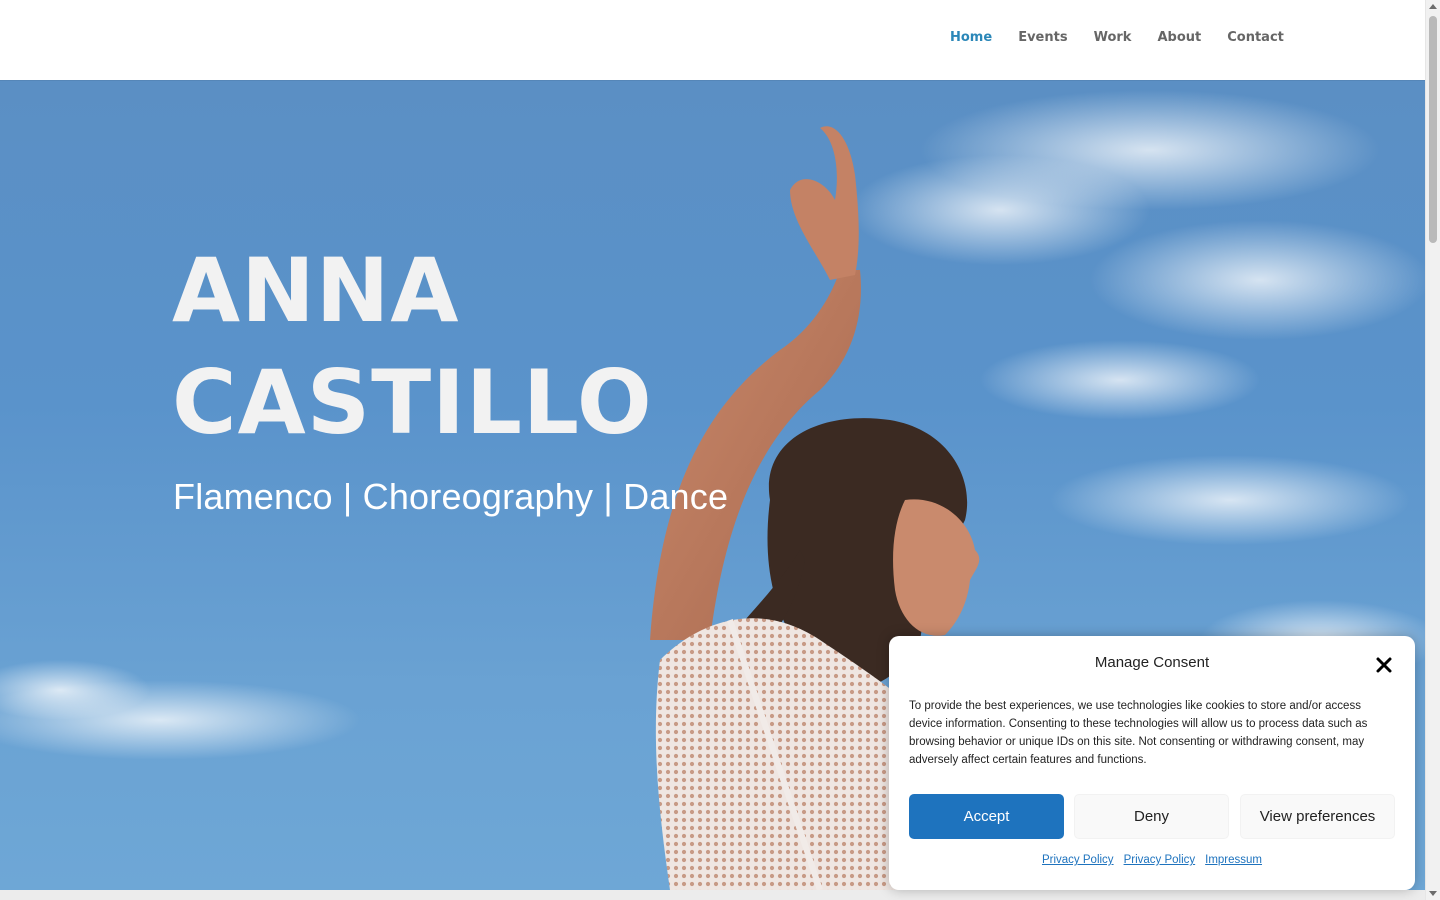  I want to click on hero-title: ANNA CASTILLO, so click(412, 347).